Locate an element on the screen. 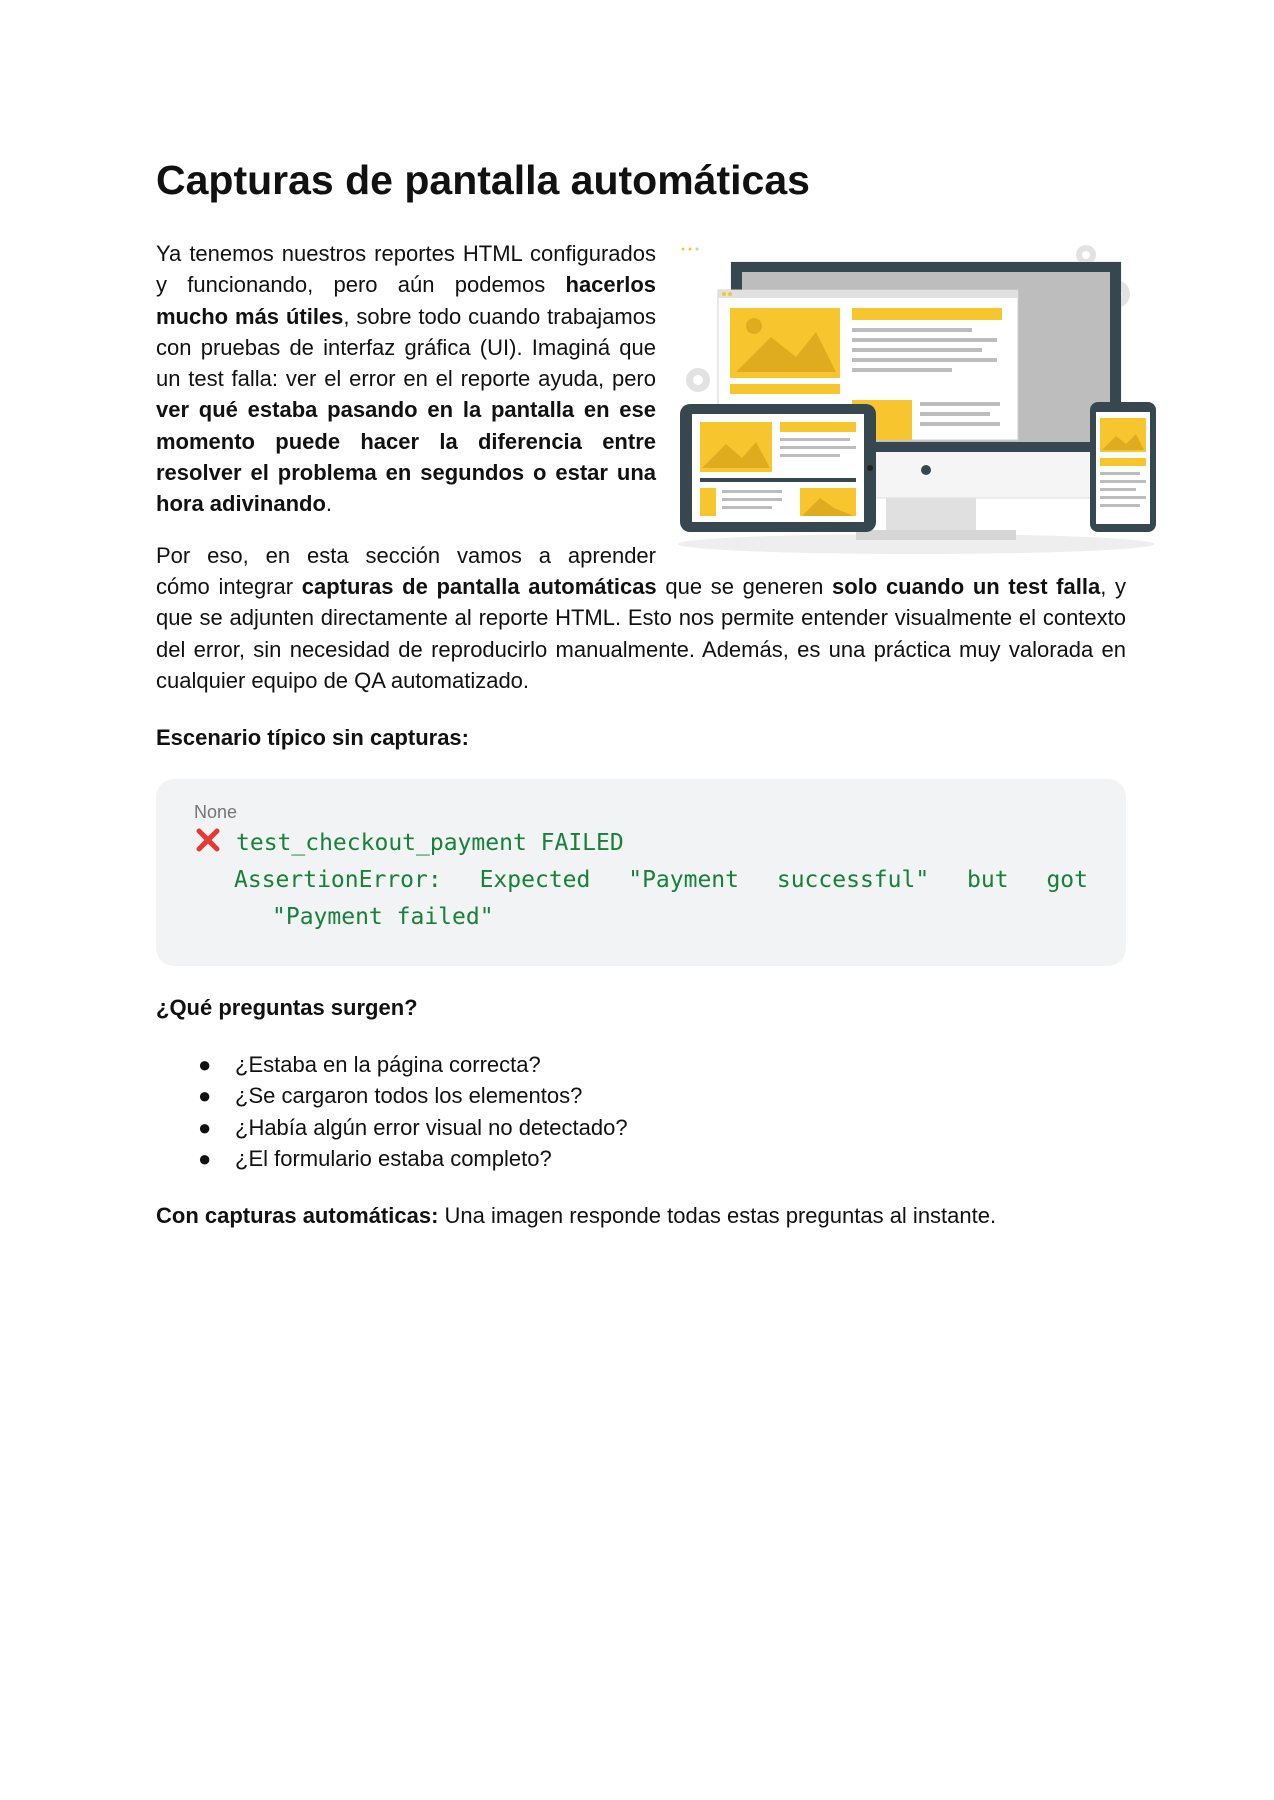 The image size is (1274, 1800). responsive-devices-illustration is located at coordinates (917, 399).